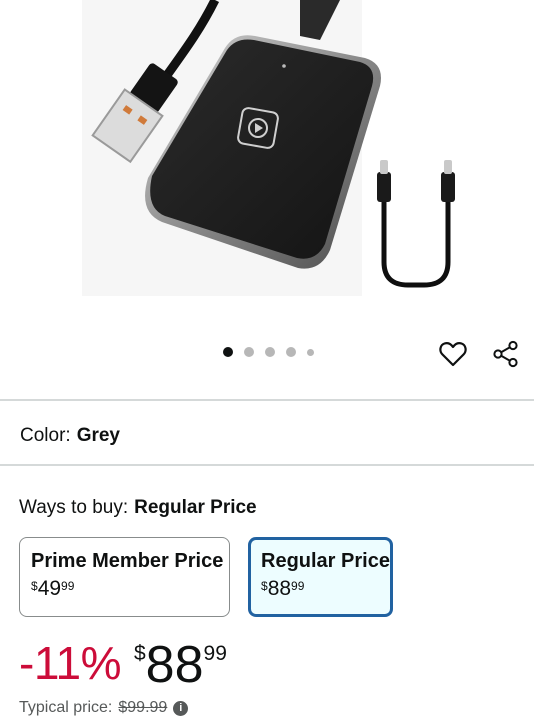 The image size is (534, 721). I want to click on heart-icon, so click(453, 354).